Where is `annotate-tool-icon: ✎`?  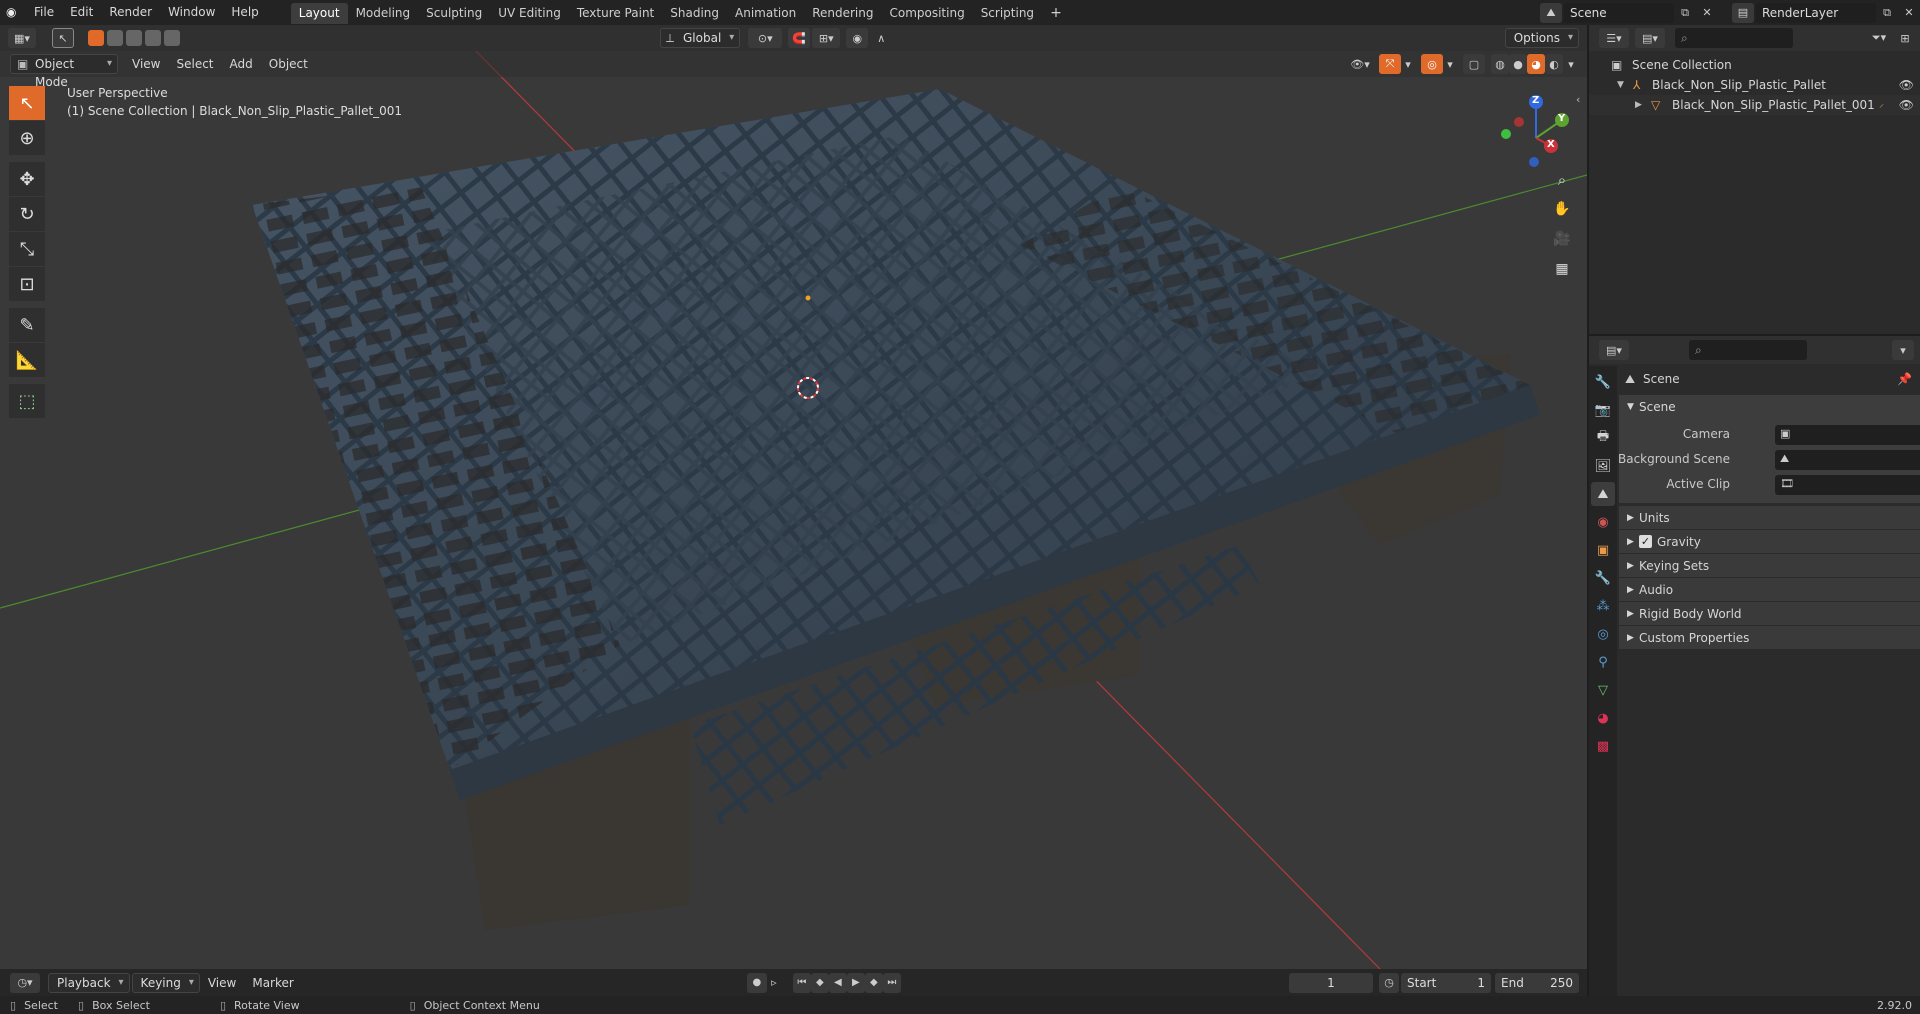
annotate-tool-icon: ✎ is located at coordinates (27, 325).